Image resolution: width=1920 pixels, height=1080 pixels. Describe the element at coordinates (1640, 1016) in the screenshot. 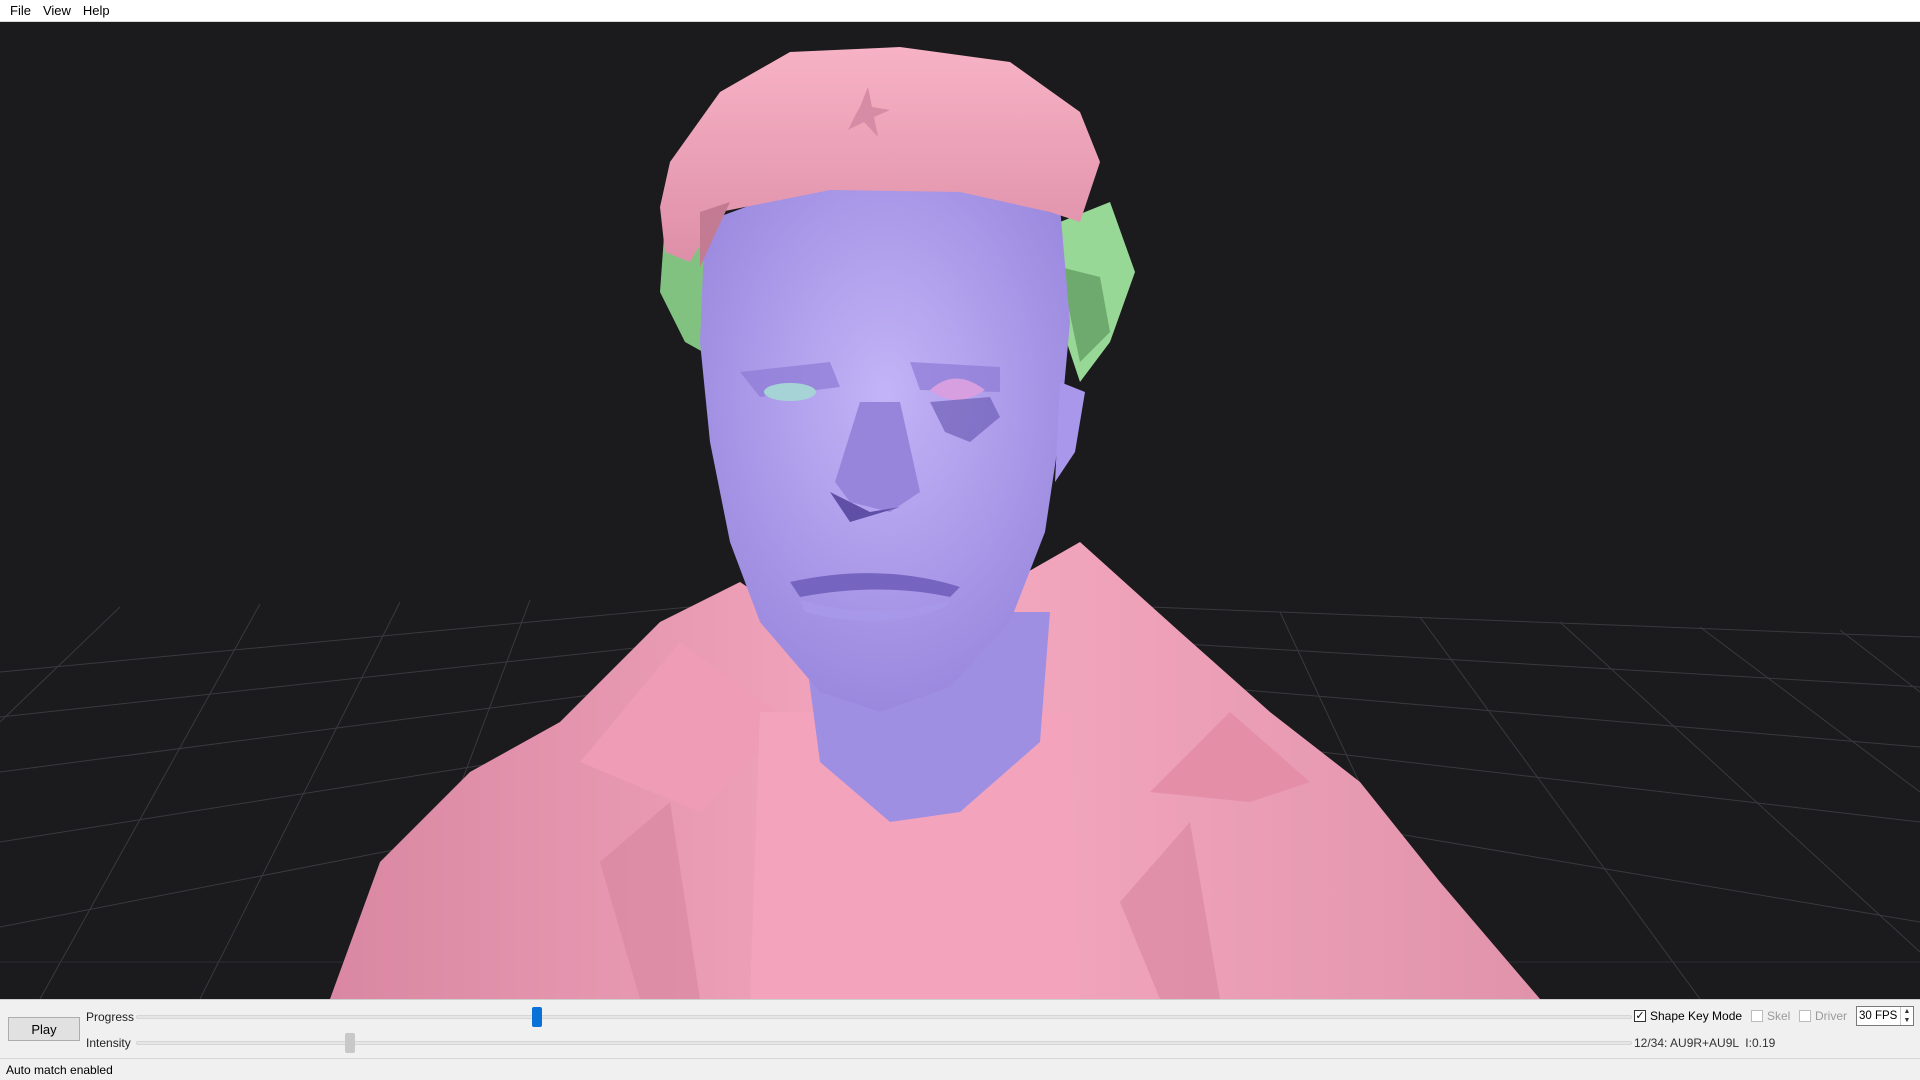

I see `shape-key-mode-checkbox: ✓` at that location.